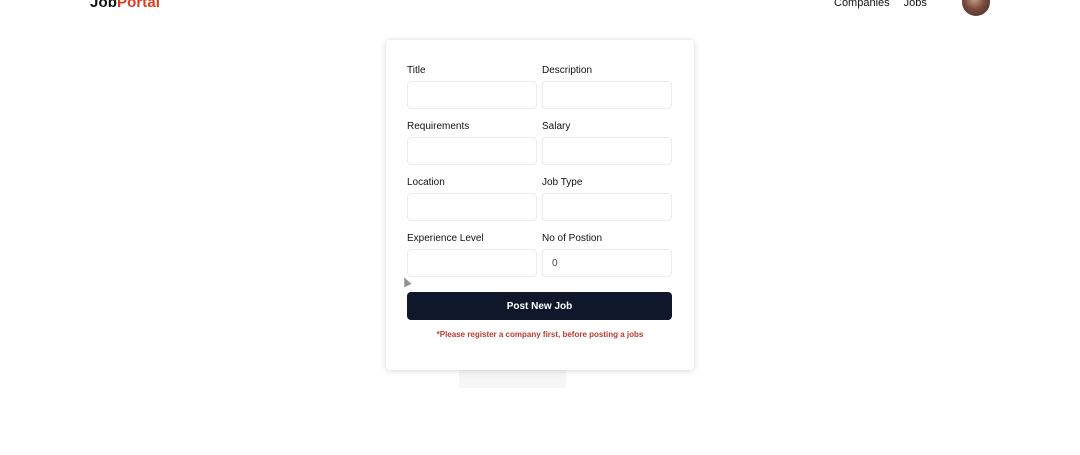 This screenshot has height=455, width=1080. I want to click on nav-links: Companies Jobs, so click(880, 4).